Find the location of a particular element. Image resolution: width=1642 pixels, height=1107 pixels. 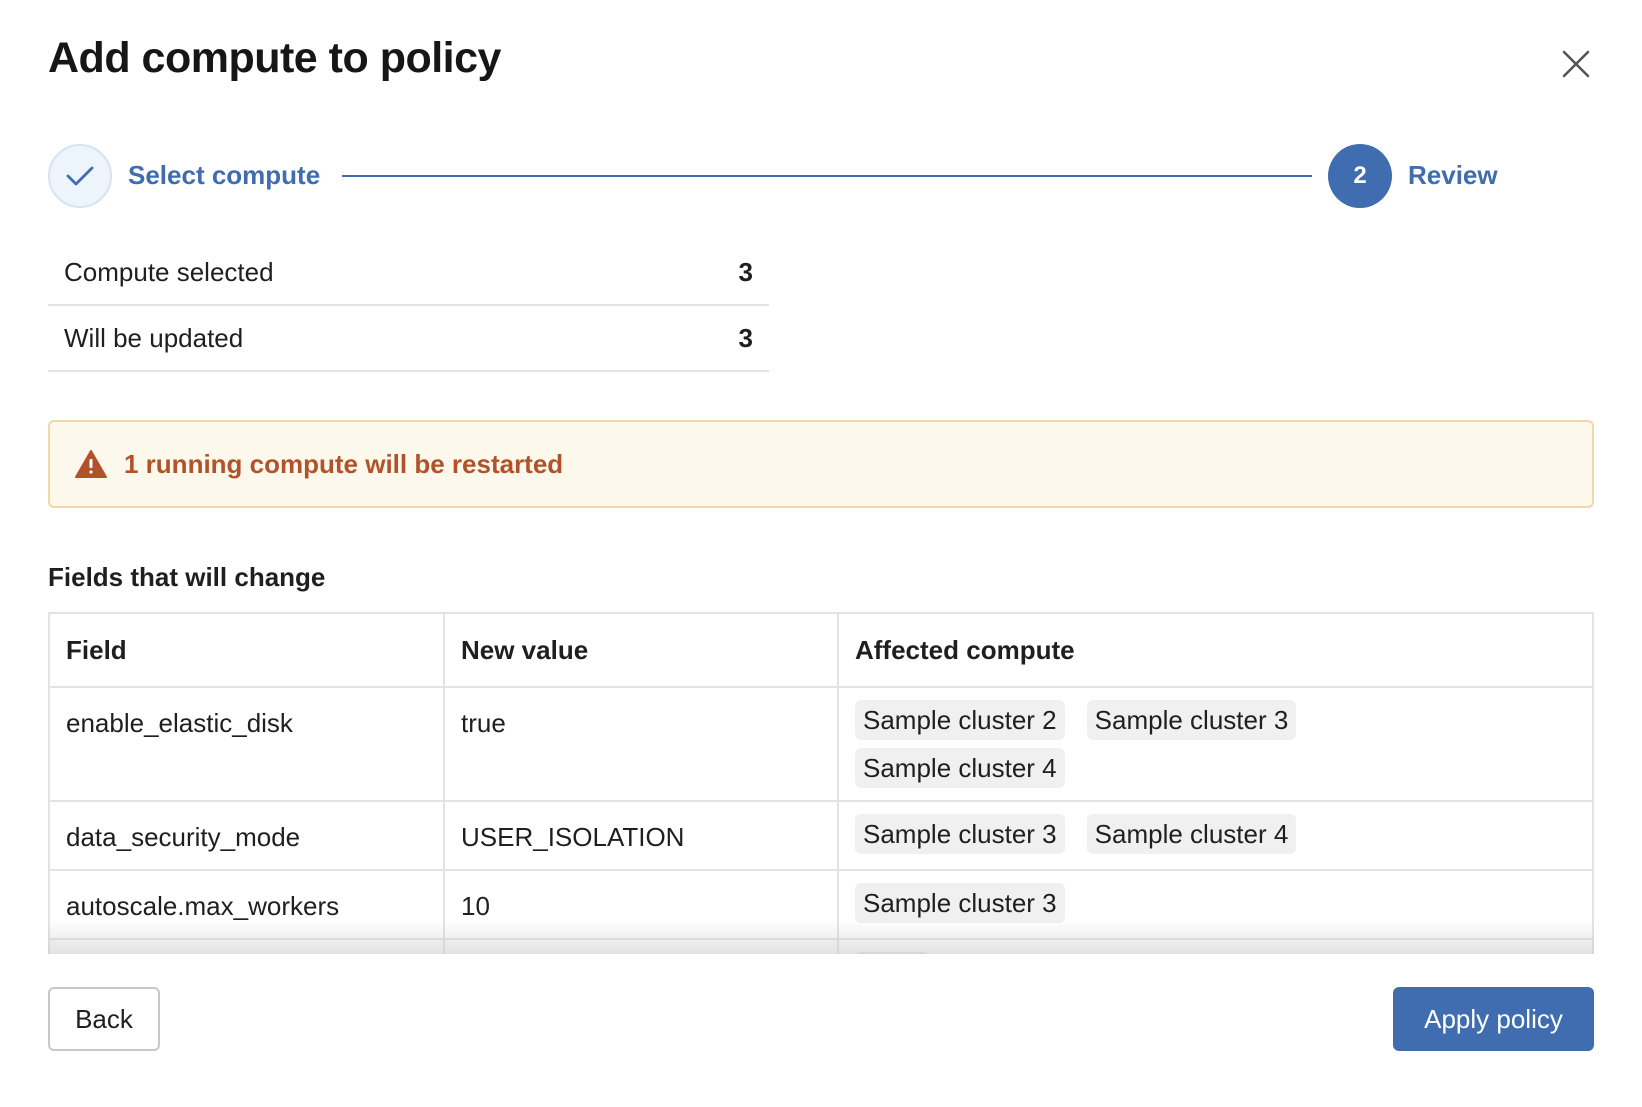

check-icon is located at coordinates (80, 176).